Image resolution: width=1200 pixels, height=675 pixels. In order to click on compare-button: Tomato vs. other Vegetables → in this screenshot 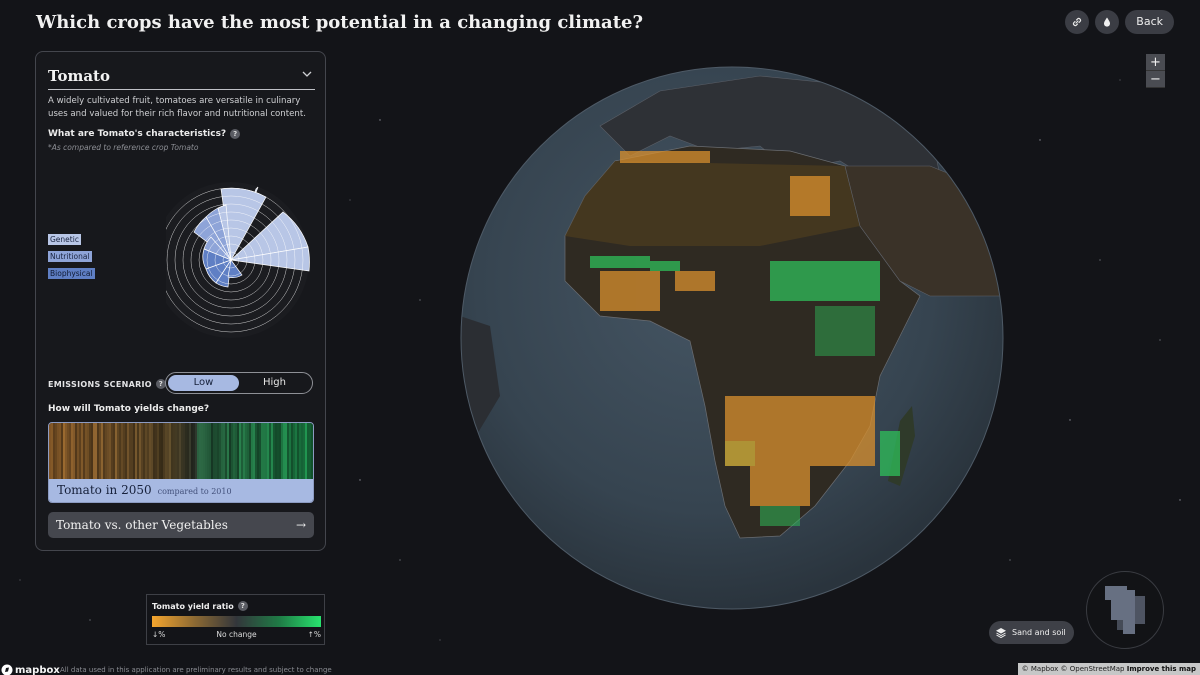, I will do `click(181, 525)`.